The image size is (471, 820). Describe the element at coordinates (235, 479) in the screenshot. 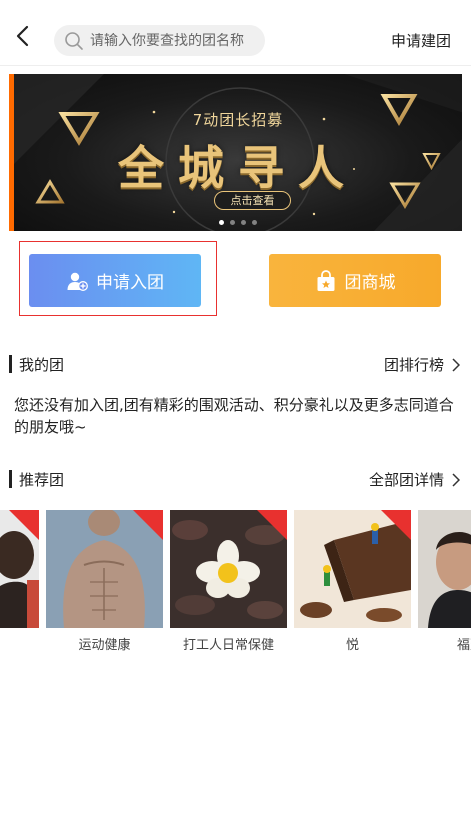

I see `recommended-header: 推荐团 全部团详情` at that location.